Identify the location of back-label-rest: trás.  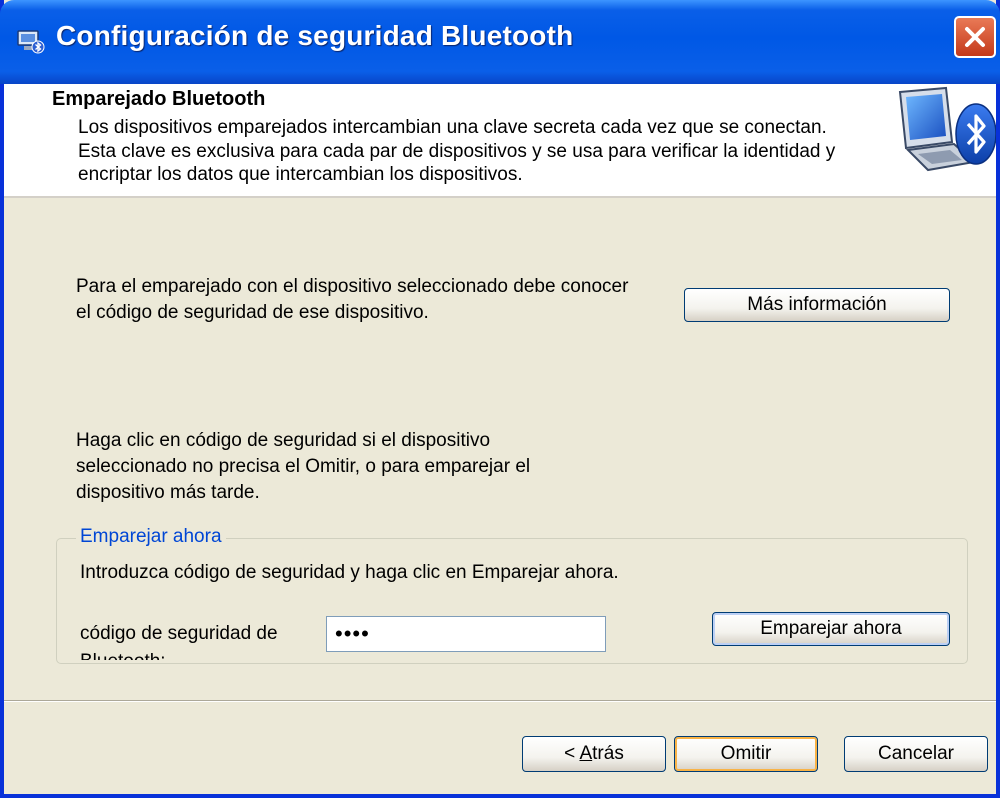
(608, 753).